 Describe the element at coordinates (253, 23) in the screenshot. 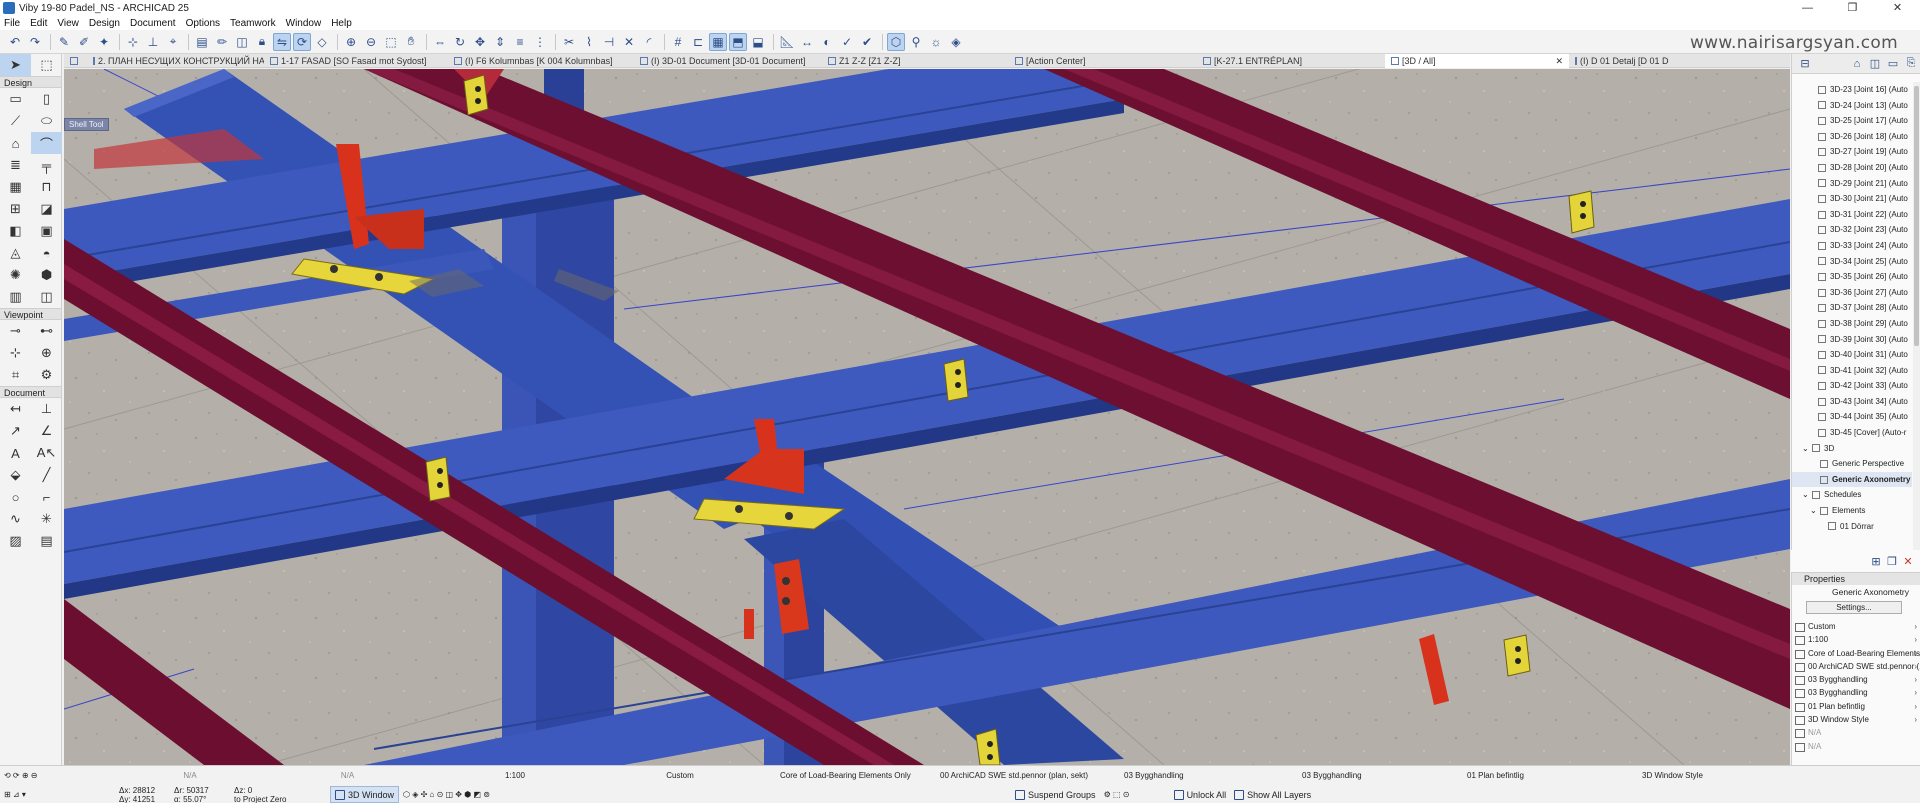

I see `menu-teamwork: Teamwork` at that location.